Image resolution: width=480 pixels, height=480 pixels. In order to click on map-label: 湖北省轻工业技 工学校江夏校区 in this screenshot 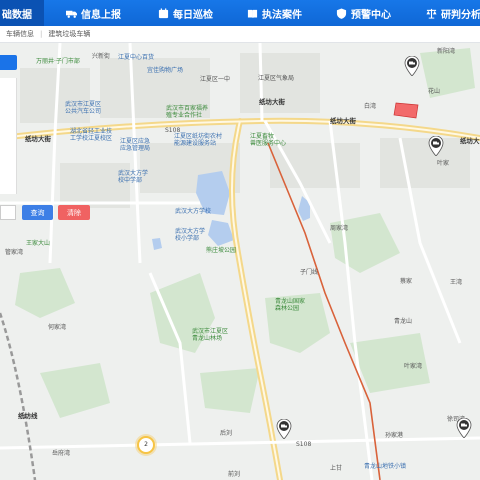, I will do `click(91, 135)`.